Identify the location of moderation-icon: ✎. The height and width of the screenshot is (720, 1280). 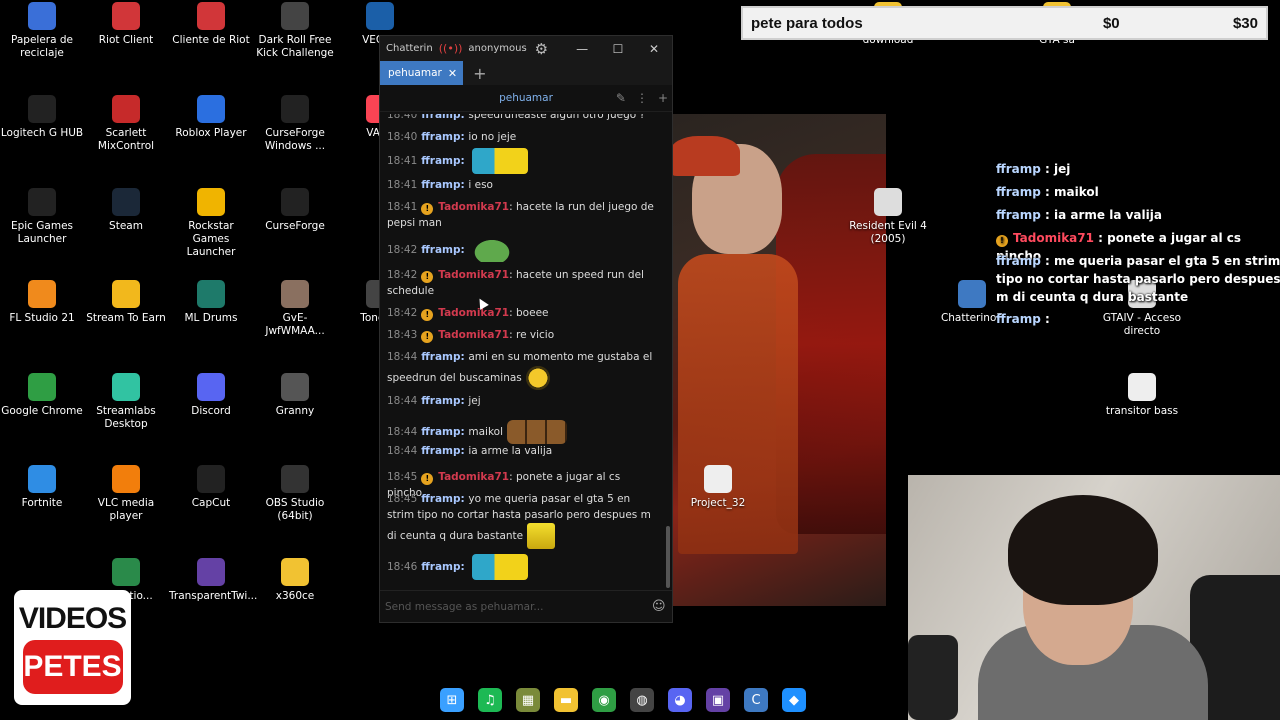
(621, 98).